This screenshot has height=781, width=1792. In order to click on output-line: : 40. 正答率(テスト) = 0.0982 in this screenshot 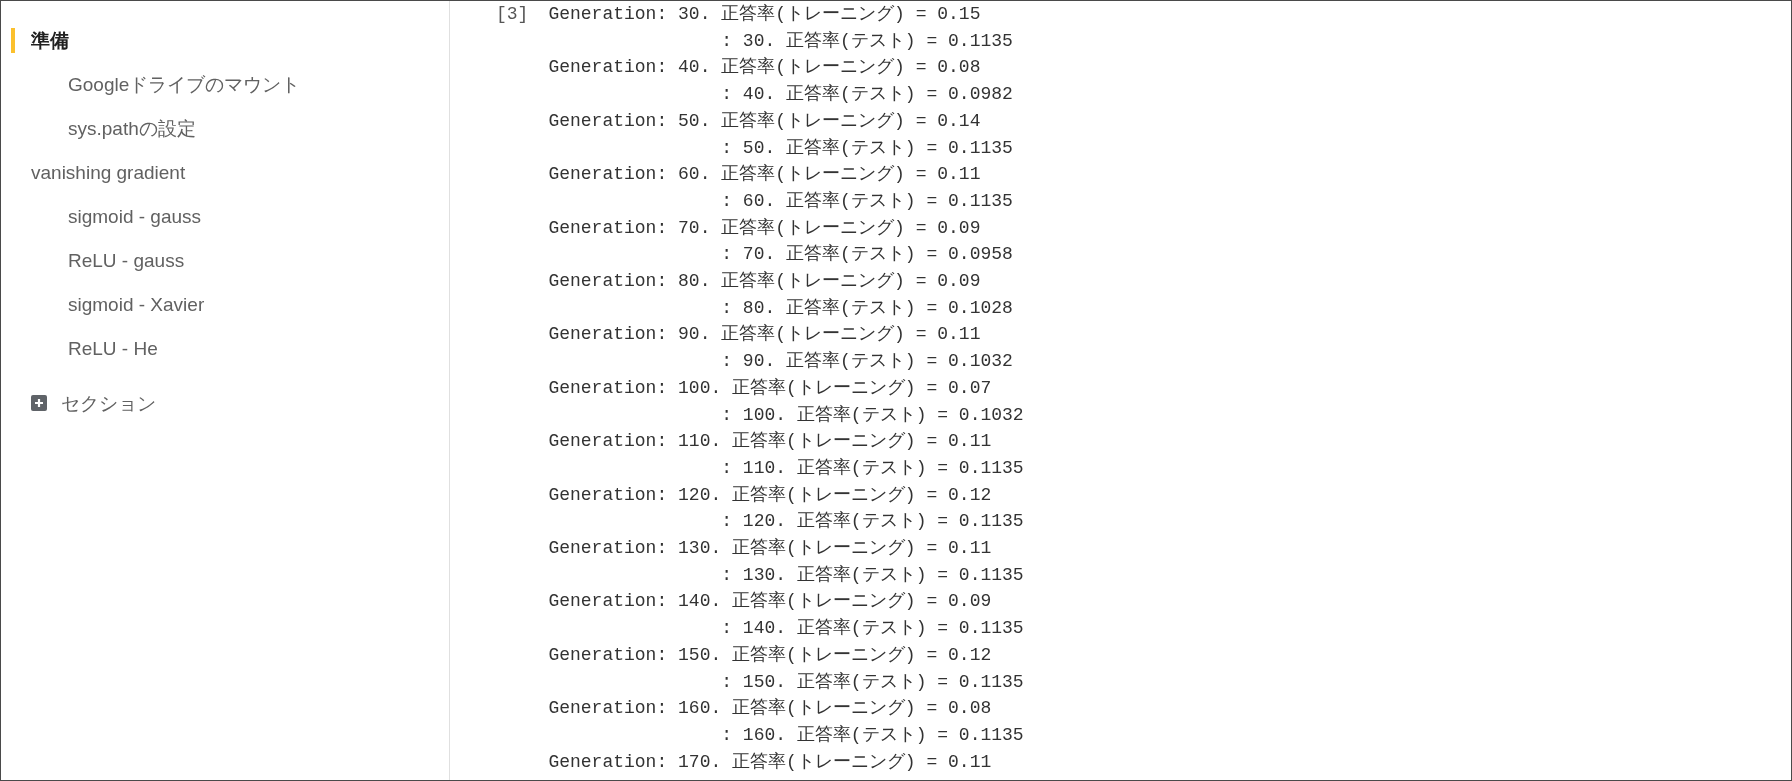, I will do `click(867, 95)`.